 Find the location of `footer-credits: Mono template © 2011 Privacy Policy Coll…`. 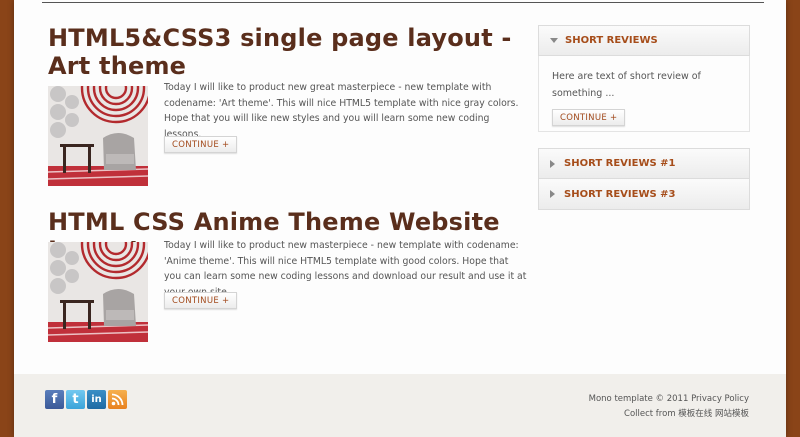

footer-credits: Mono template © 2011 Privacy Policy Coll… is located at coordinates (669, 407).